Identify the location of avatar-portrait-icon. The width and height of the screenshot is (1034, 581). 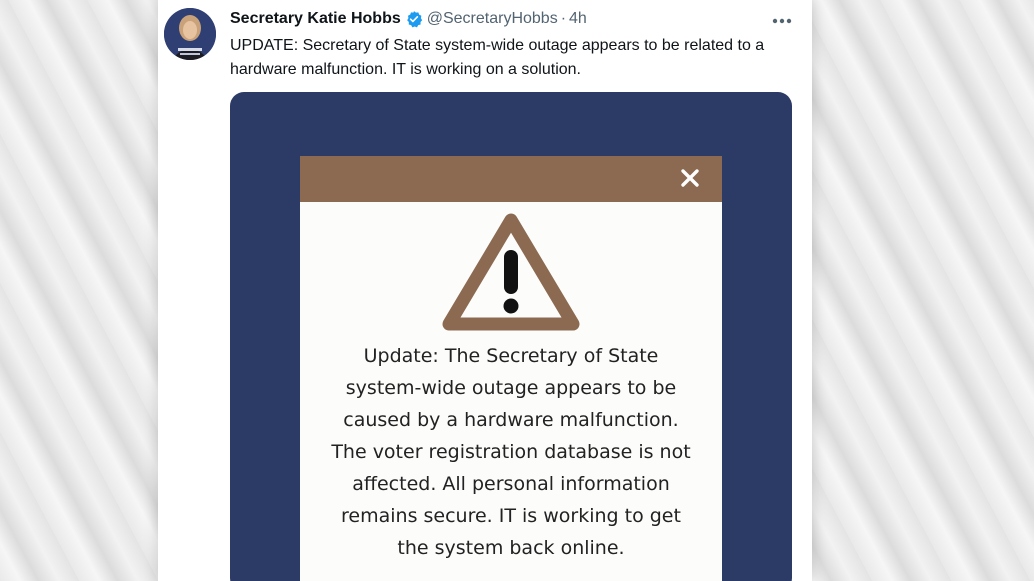
(190, 34).